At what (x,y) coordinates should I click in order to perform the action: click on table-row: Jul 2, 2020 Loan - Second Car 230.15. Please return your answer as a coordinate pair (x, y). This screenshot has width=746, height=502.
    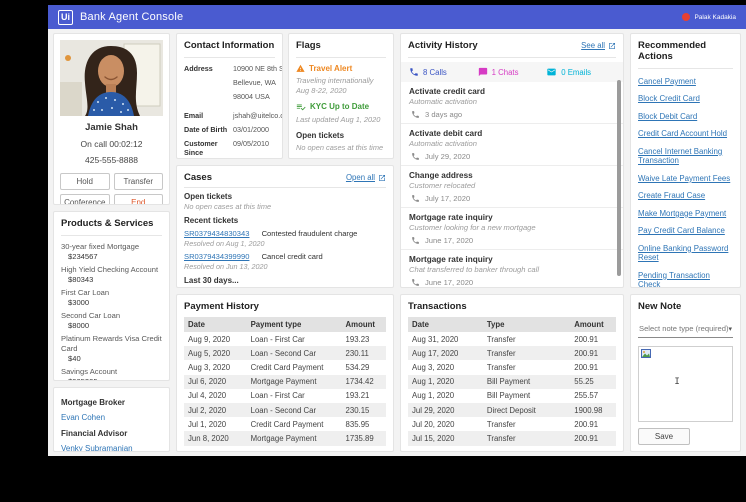
    Looking at the image, I should click on (285, 410).